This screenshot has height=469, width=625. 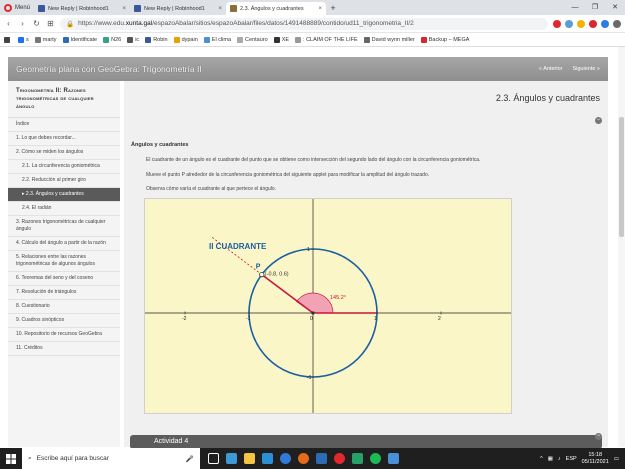 I want to click on toc-item: Índice, so click(x=64, y=125).